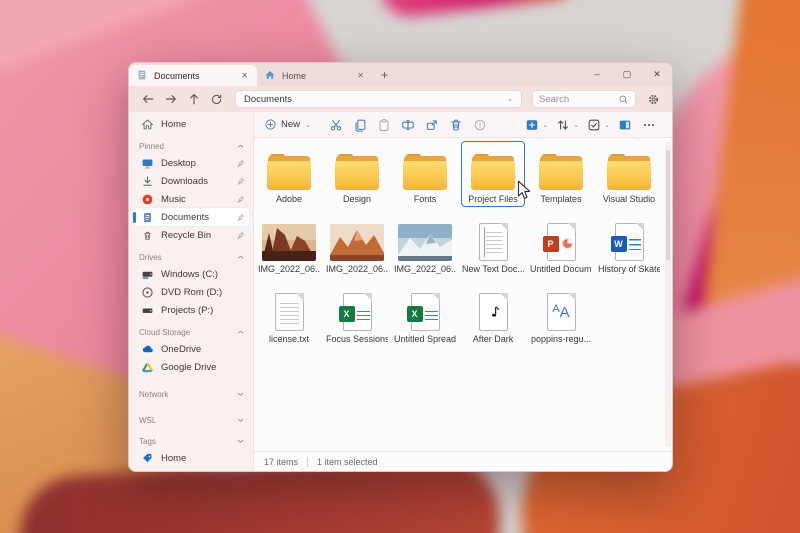 The height and width of the screenshot is (533, 800). Describe the element at coordinates (357, 174) in the screenshot. I see `file-item-design: Design` at that location.